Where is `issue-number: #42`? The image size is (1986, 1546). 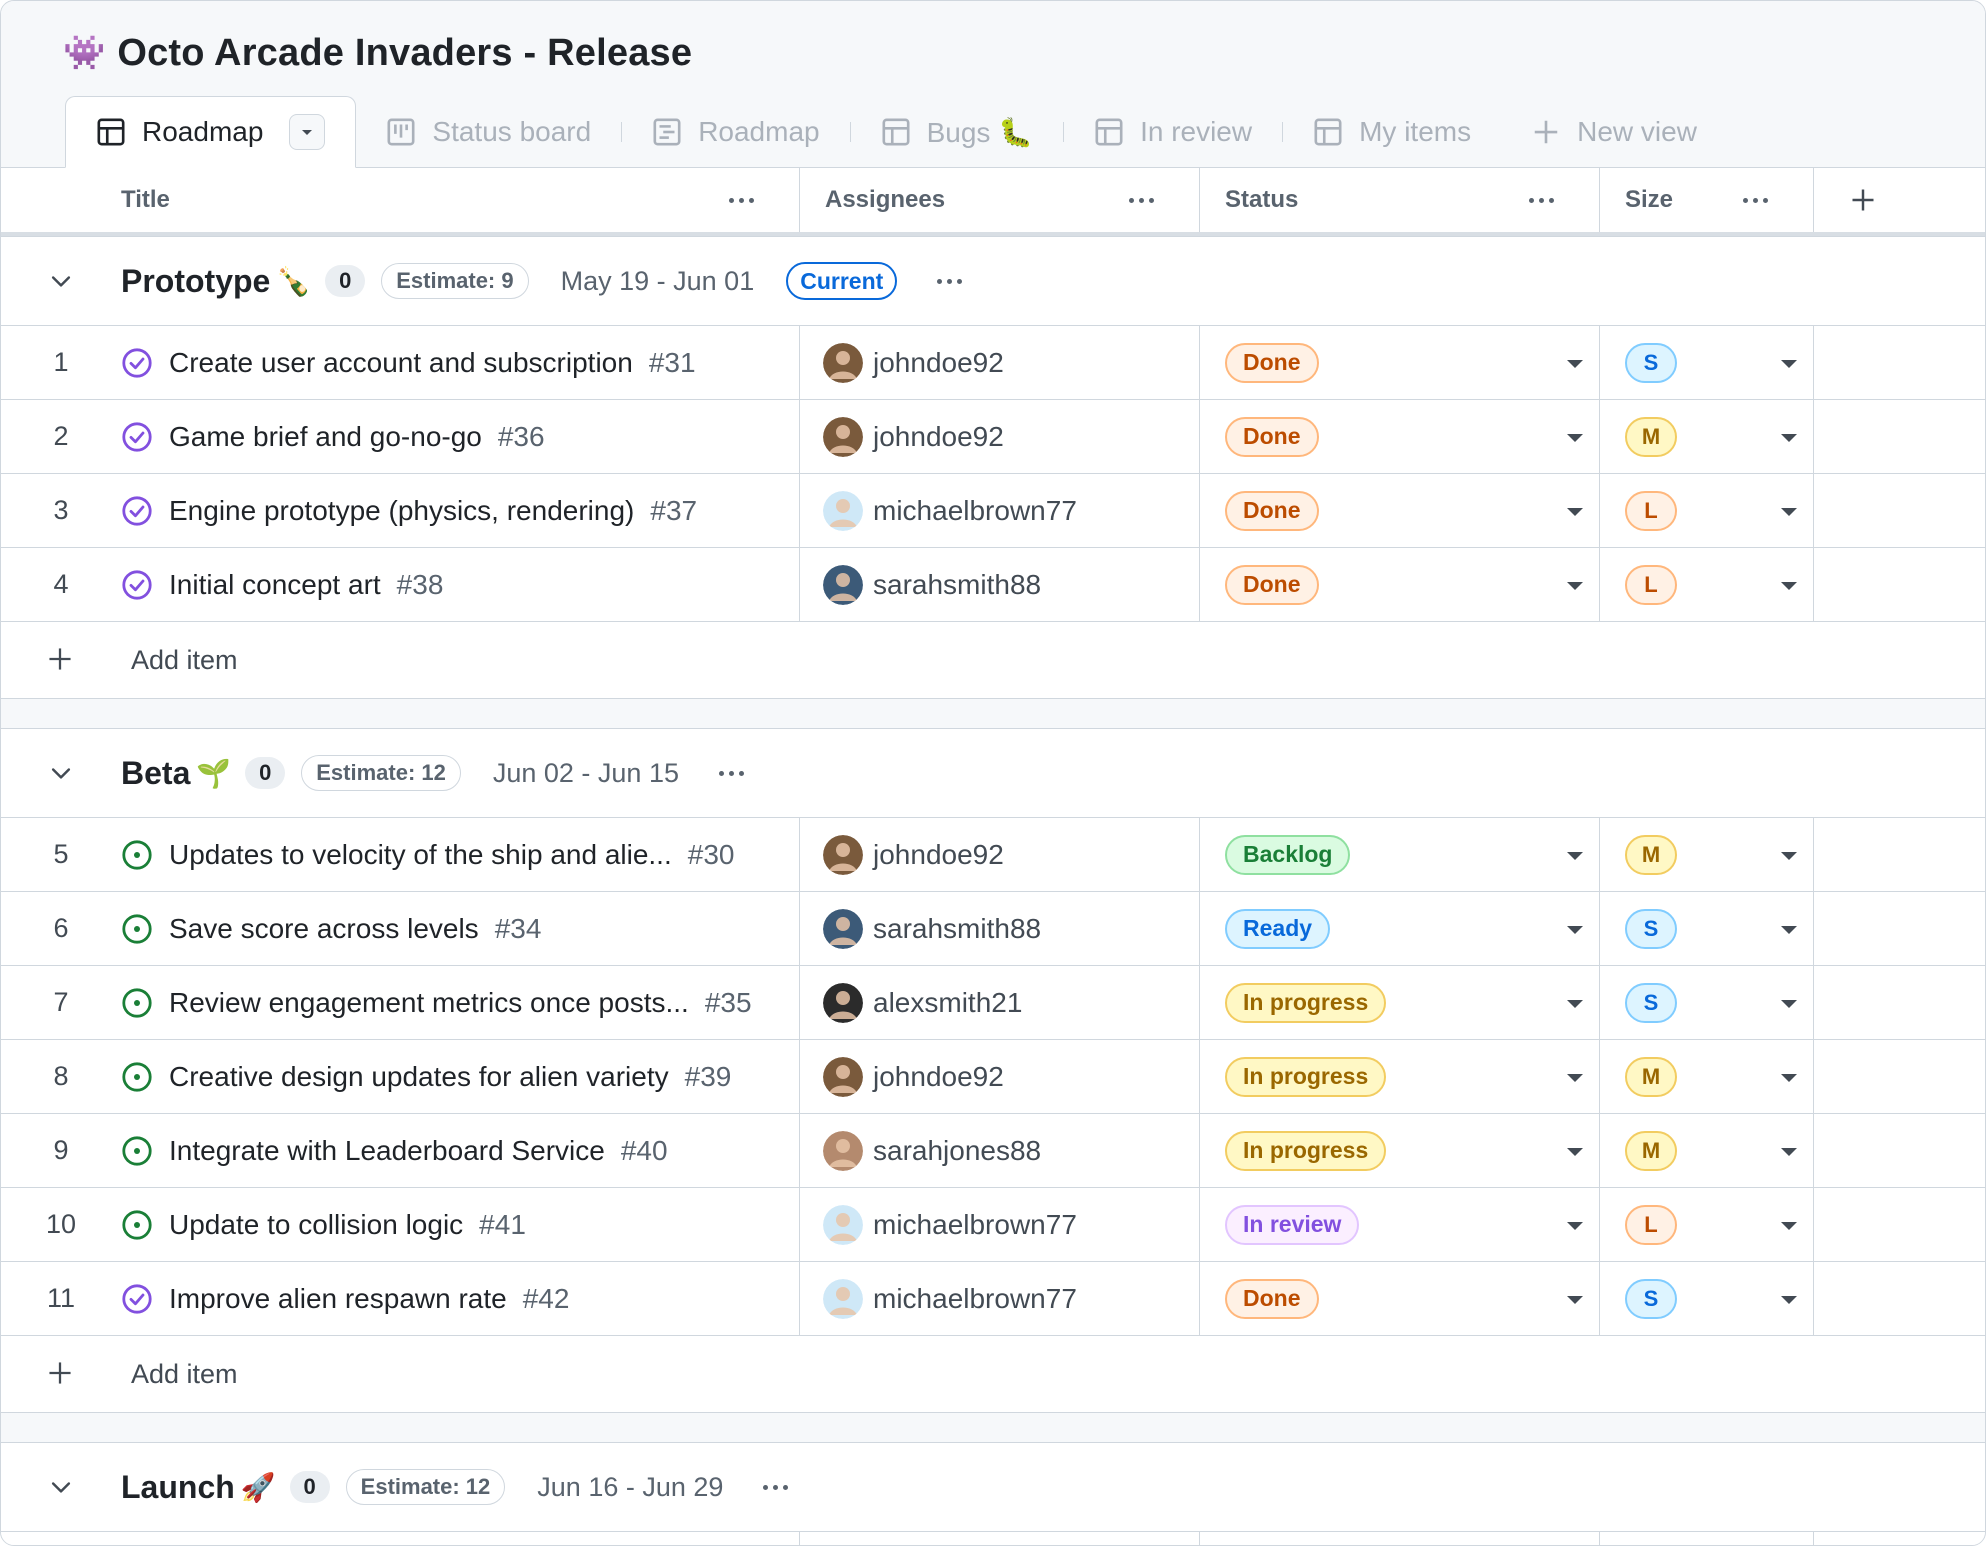 issue-number: #42 is located at coordinates (546, 1299).